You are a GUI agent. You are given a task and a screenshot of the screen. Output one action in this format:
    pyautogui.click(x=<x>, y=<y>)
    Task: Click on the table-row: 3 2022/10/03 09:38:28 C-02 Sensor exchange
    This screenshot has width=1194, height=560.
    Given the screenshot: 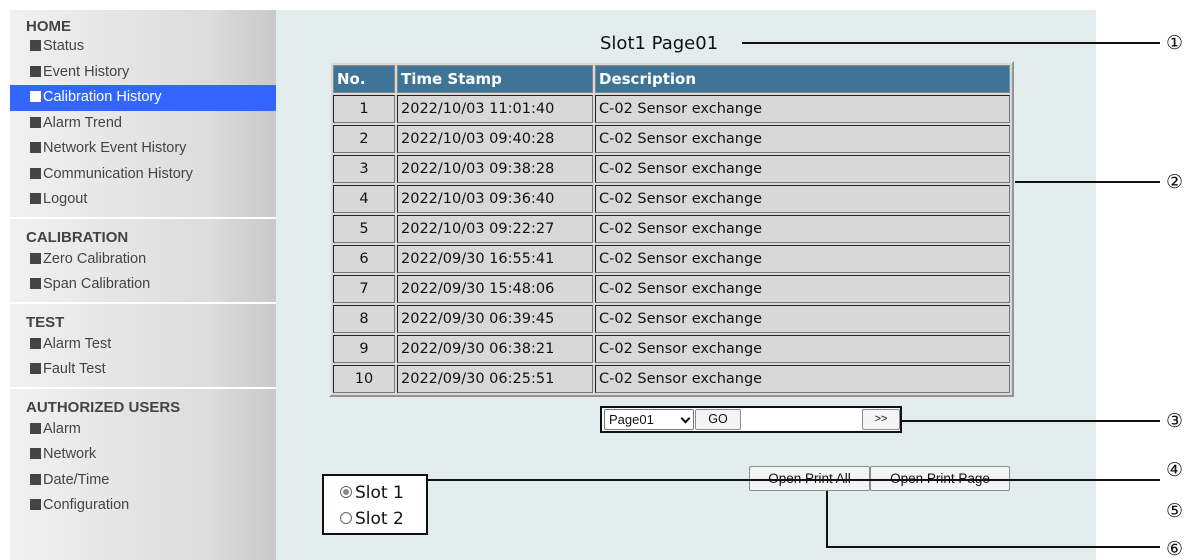 What is the action you would take?
    pyautogui.click(x=671, y=169)
    